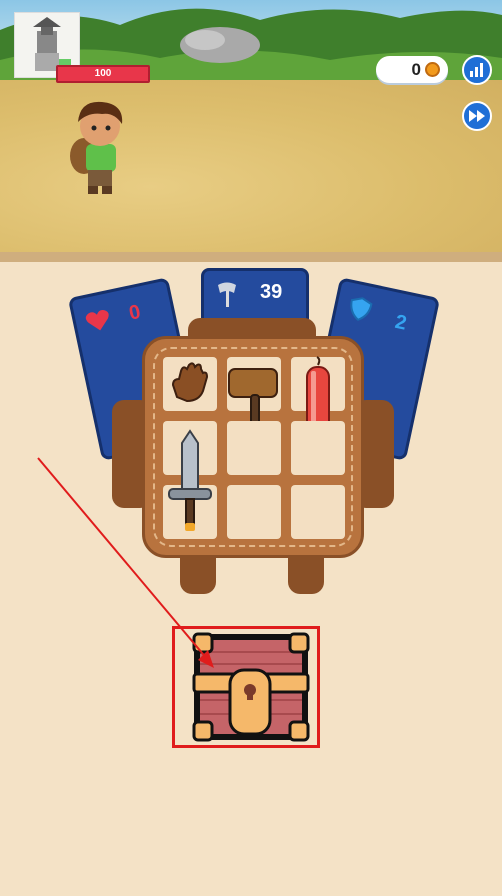  I want to click on backpack-inventory, so click(253, 447).